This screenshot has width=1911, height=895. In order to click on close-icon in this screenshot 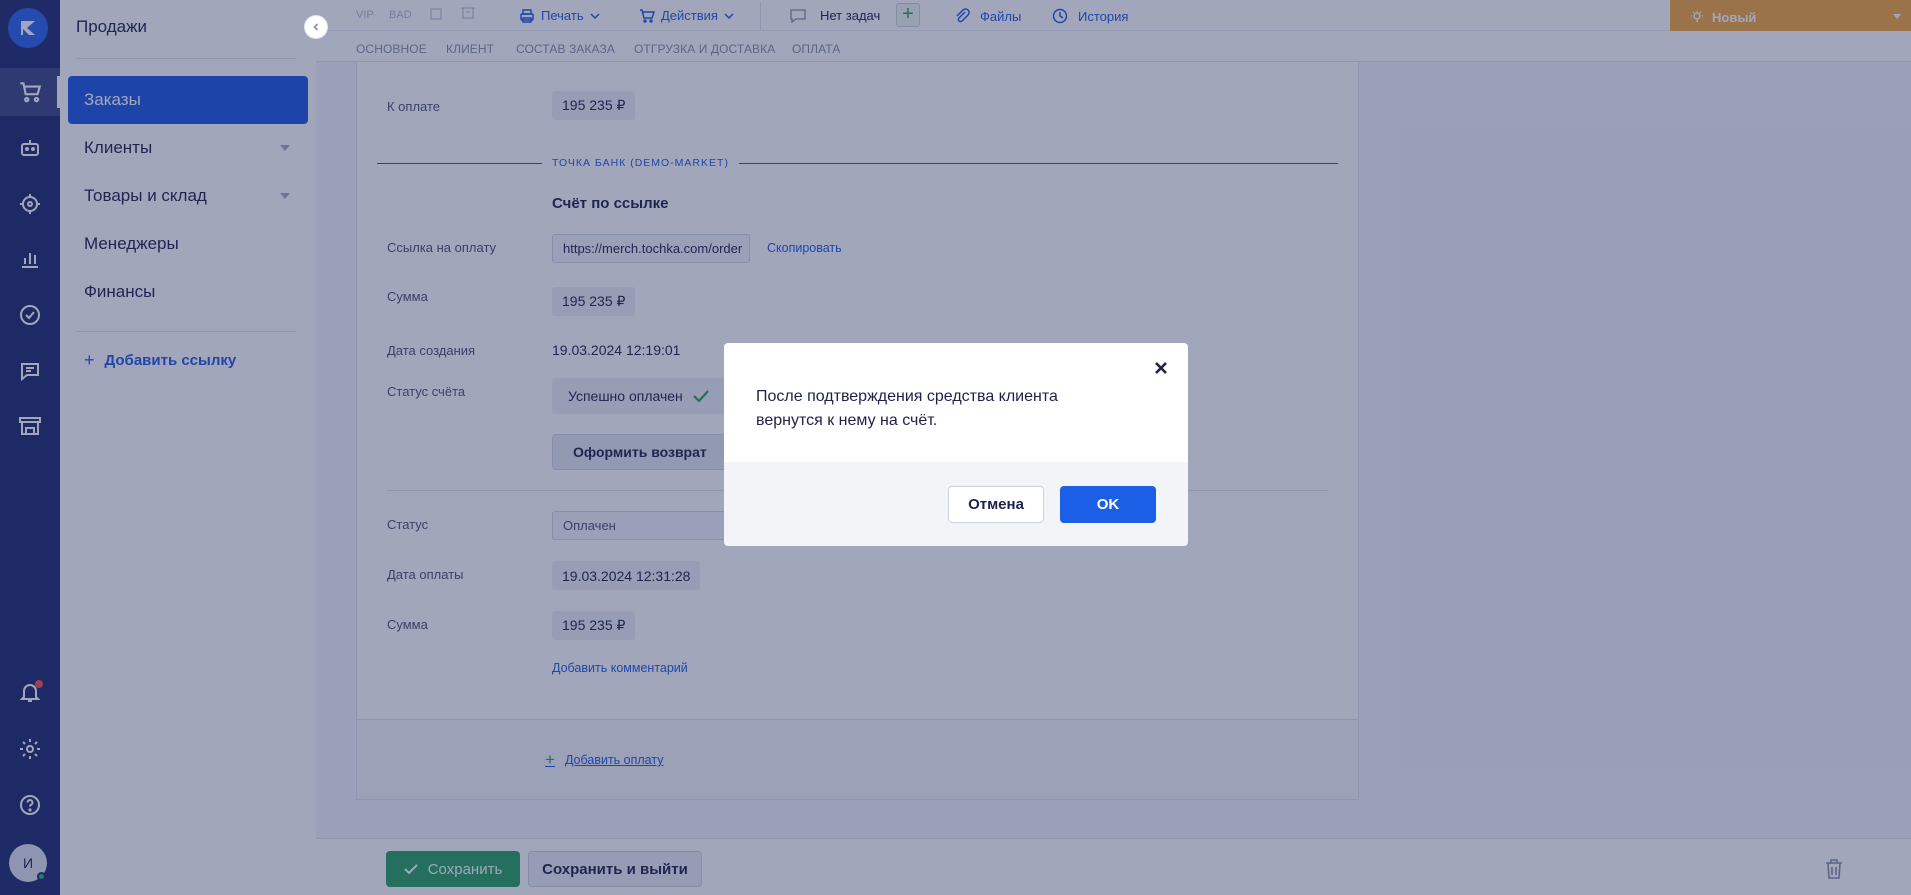, I will do `click(1161, 370)`.